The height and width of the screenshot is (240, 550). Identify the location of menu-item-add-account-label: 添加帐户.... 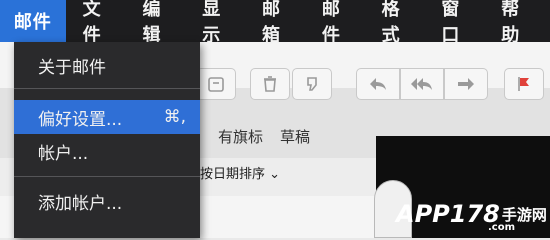
(80, 203).